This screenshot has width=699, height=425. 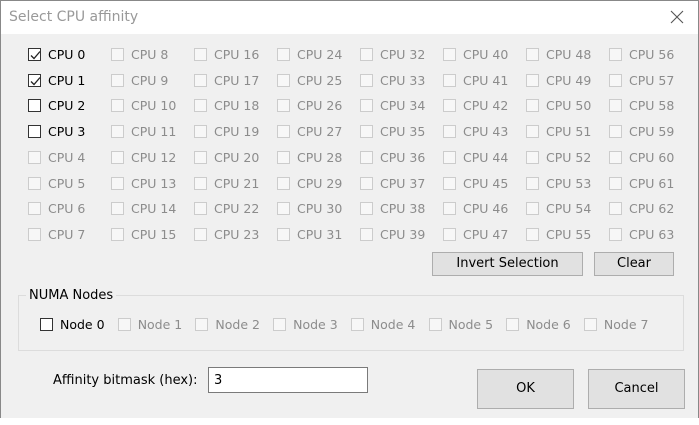 I want to click on checkbox-label: CPU 62, so click(x=652, y=209).